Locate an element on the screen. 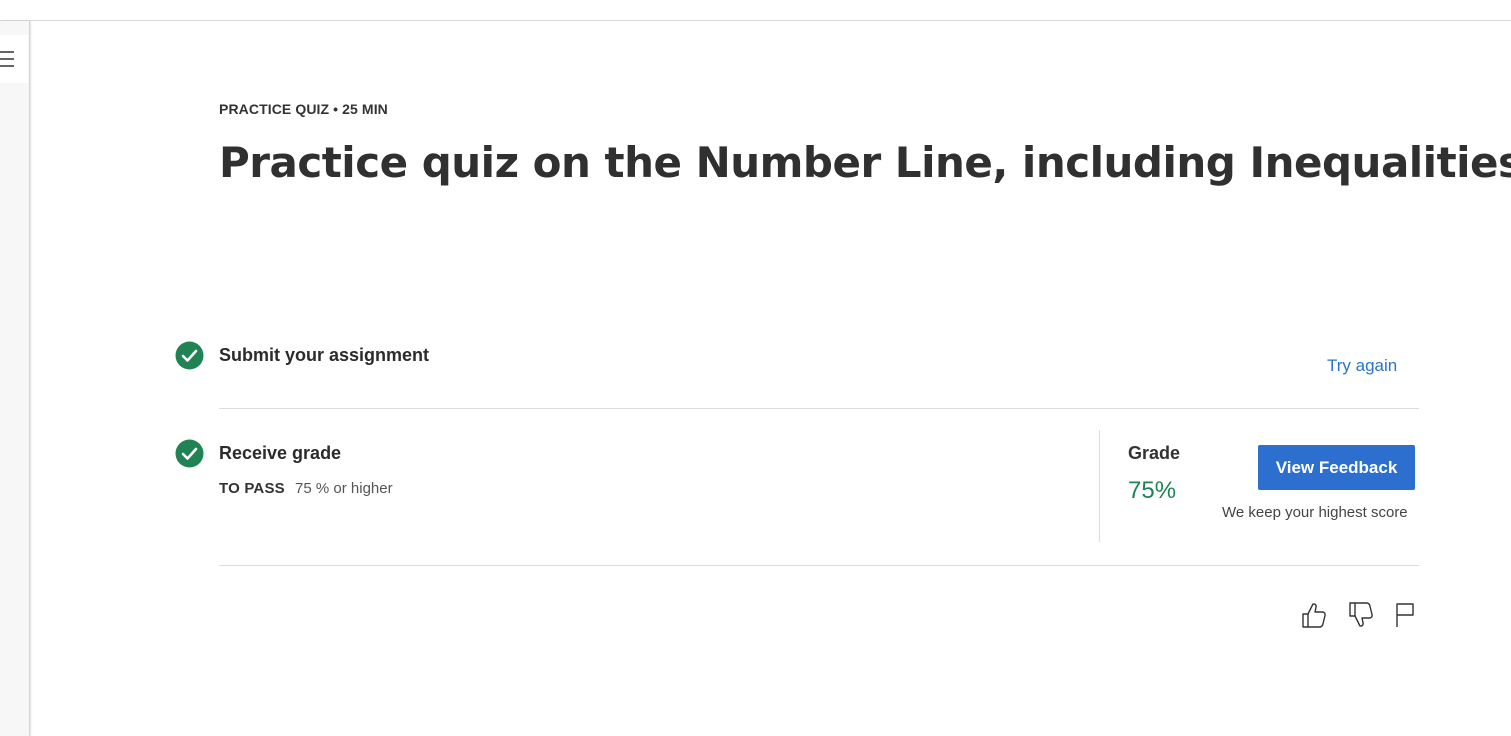 Image resolution: width=1511 pixels, height=736 pixels. flag-icon is located at coordinates (1405, 615).